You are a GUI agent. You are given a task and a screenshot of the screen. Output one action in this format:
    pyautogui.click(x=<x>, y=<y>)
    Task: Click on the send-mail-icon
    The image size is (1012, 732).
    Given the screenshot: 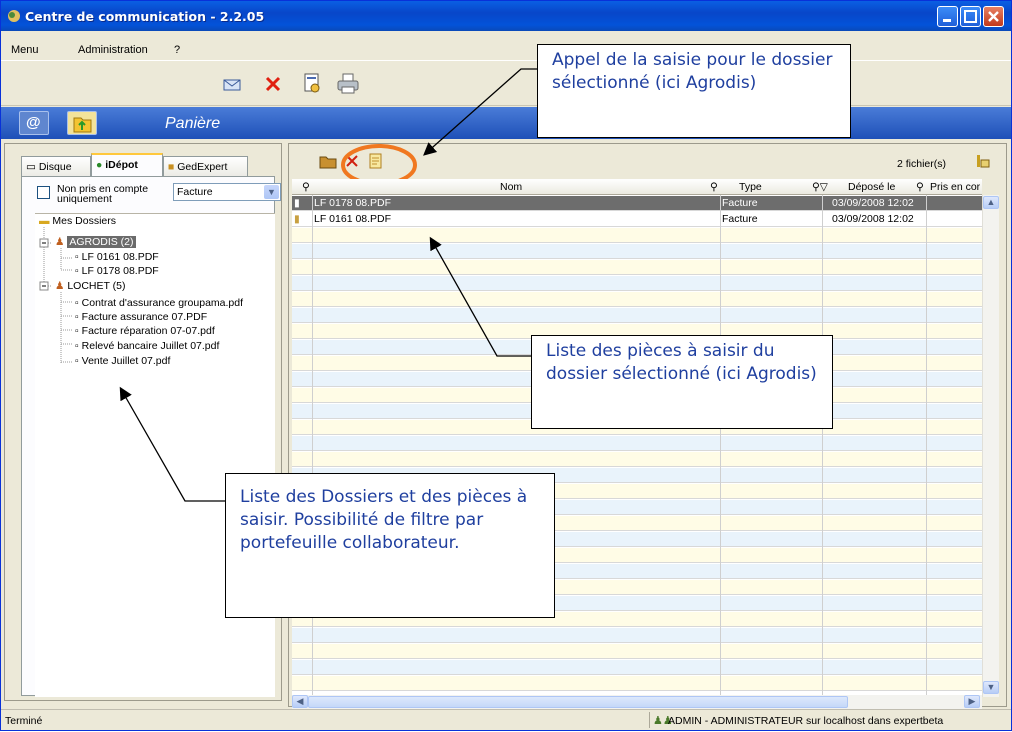 What is the action you would take?
    pyautogui.click(x=232, y=85)
    